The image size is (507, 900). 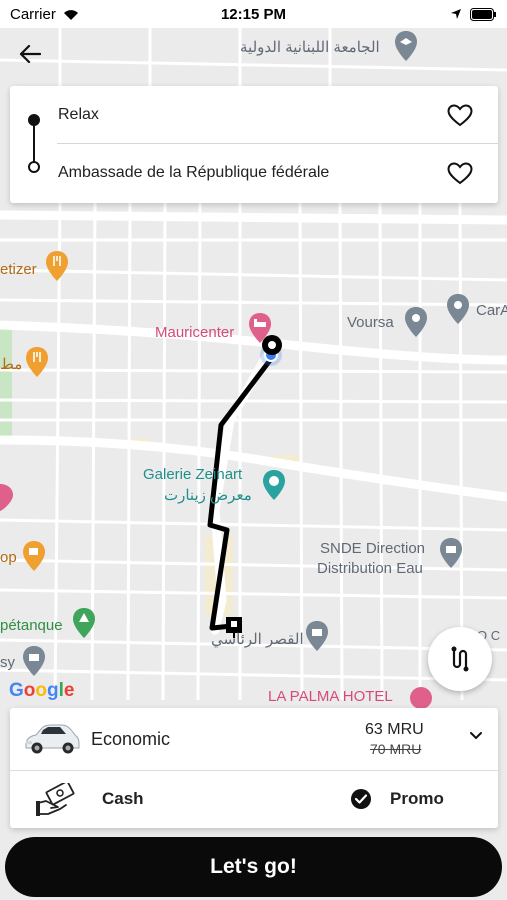 What do you see at coordinates (317, 636) in the screenshot?
I see `palace-pin-icon` at bounding box center [317, 636].